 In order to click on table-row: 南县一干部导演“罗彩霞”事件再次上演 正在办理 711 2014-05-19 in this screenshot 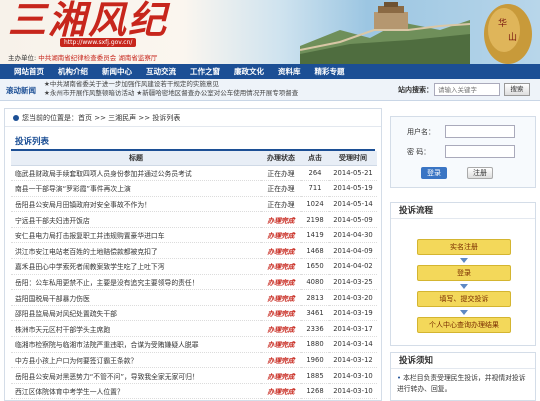, I will do `click(194, 188)`.